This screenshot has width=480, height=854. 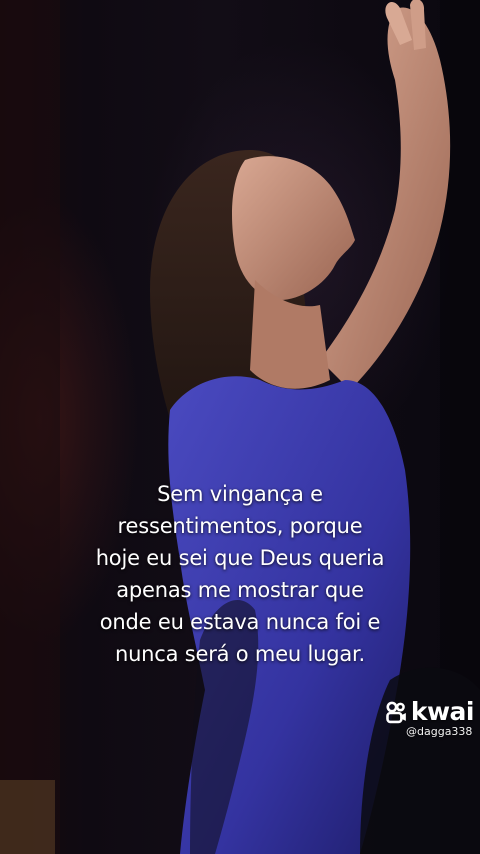 What do you see at coordinates (240, 622) in the screenshot?
I see `caption-line: onde eu estava nunca foi e` at bounding box center [240, 622].